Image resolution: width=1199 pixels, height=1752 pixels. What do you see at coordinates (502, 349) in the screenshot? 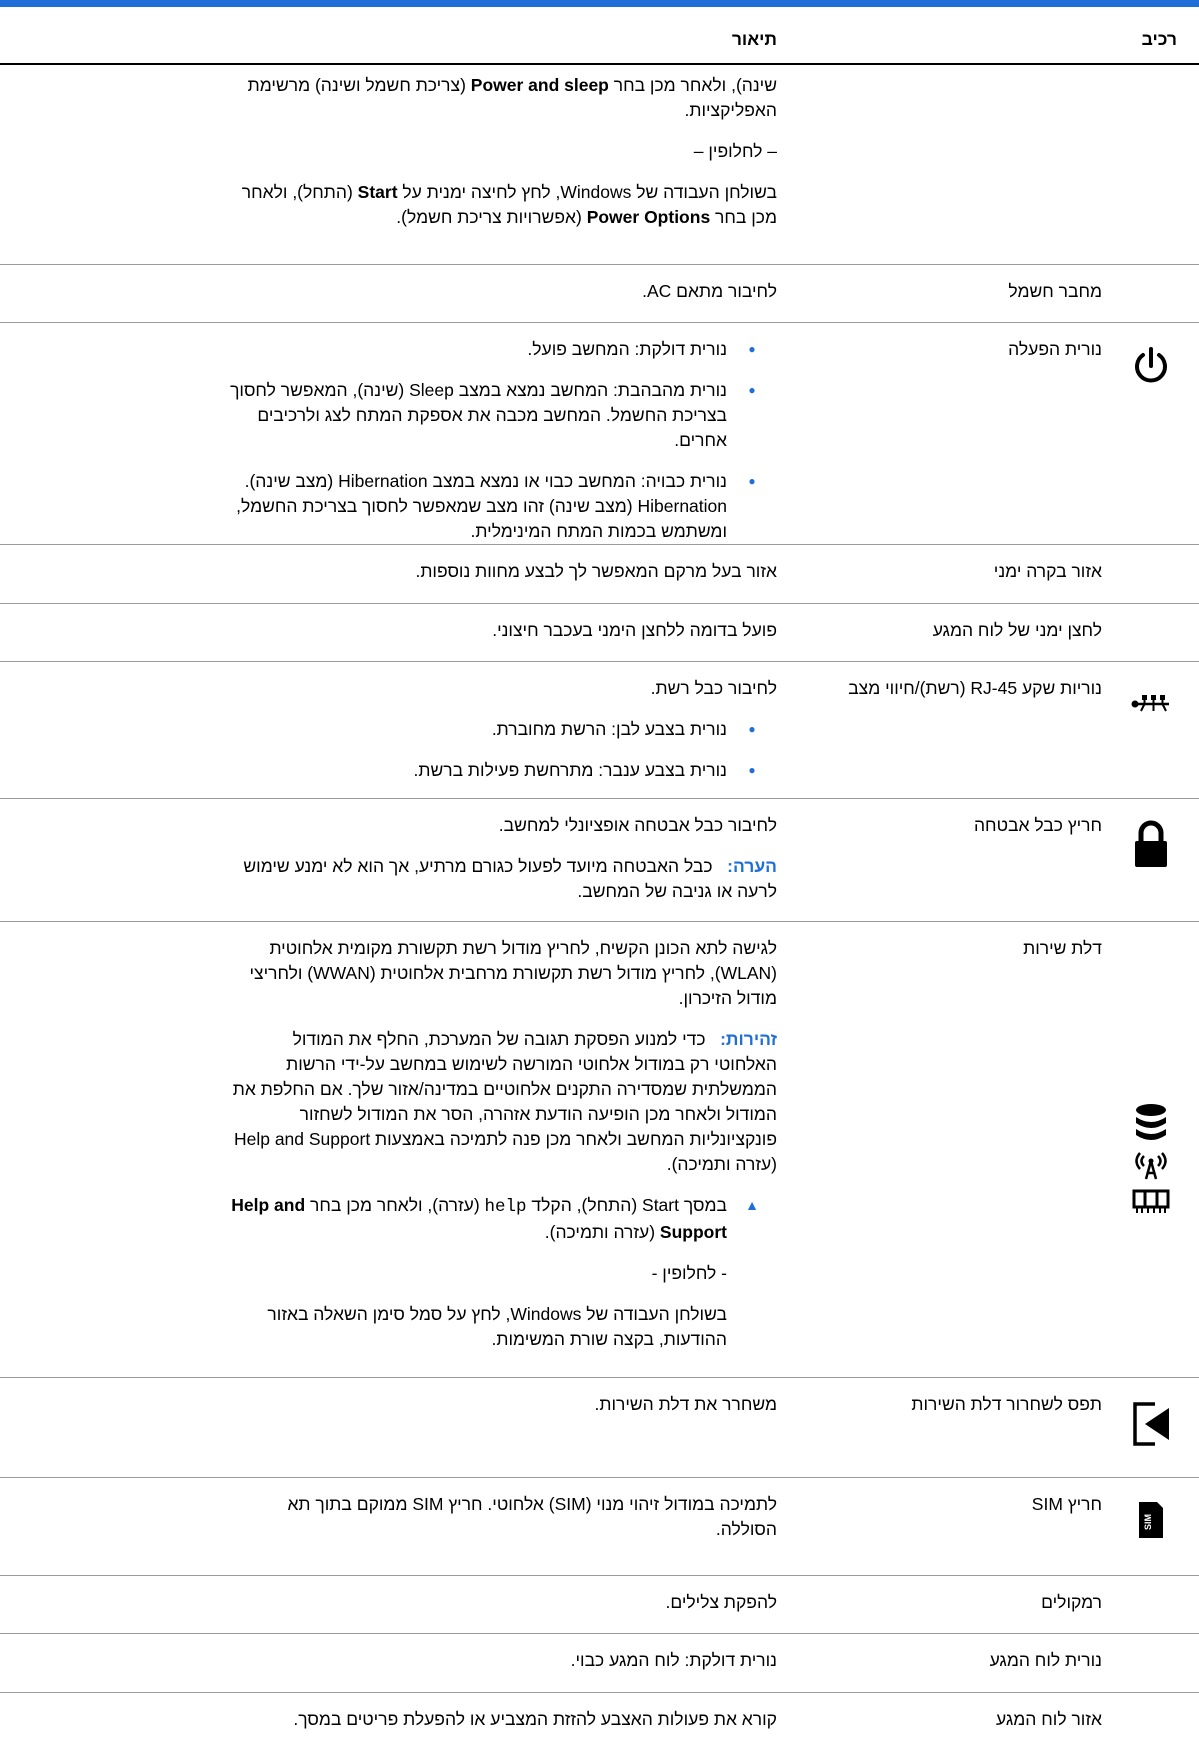
I see `list-item: ● נורית דולקת: המחשב פועל.` at bounding box center [502, 349].